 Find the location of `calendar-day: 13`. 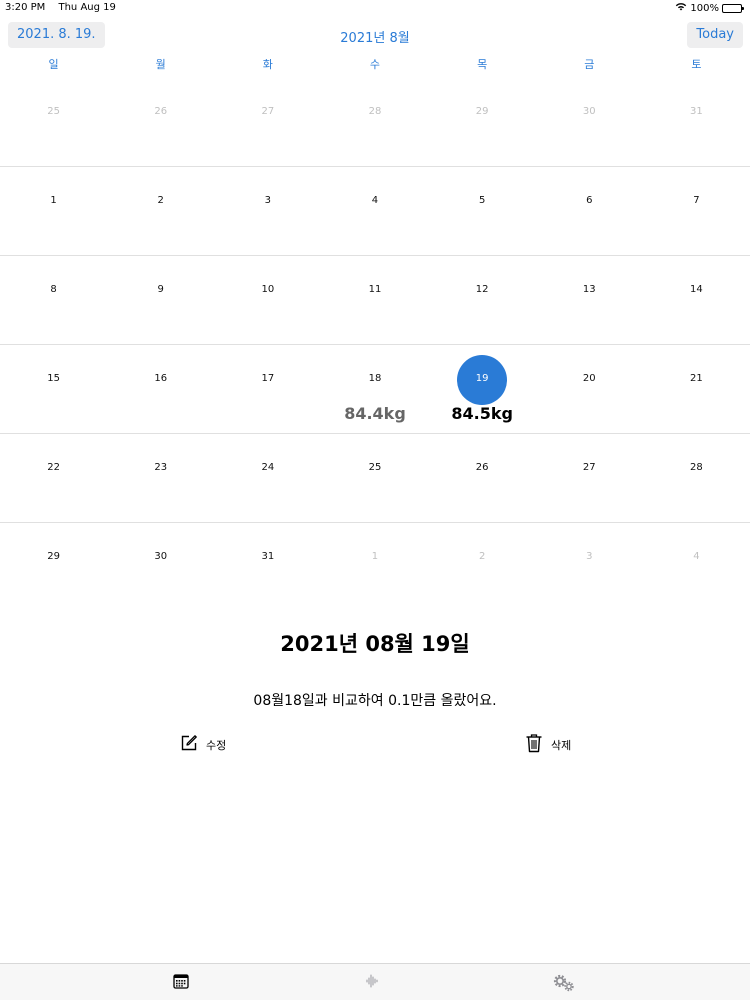

calendar-day: 13 is located at coordinates (589, 300).